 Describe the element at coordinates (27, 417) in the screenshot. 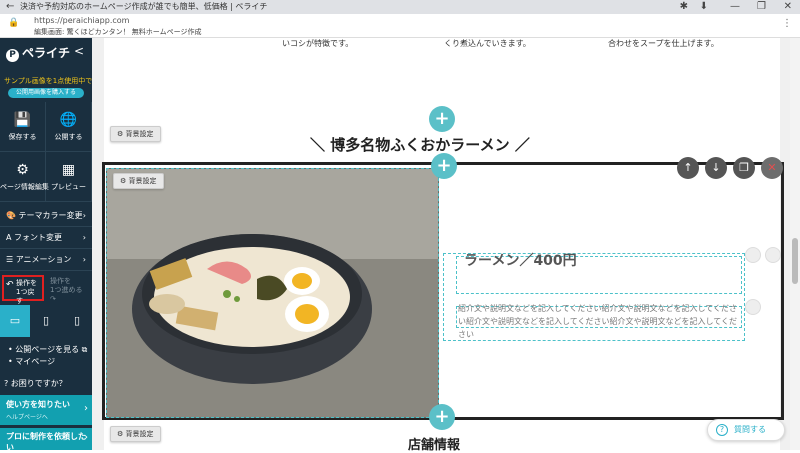

I see `help-banner-subtitle: ヘルプページへ` at that location.